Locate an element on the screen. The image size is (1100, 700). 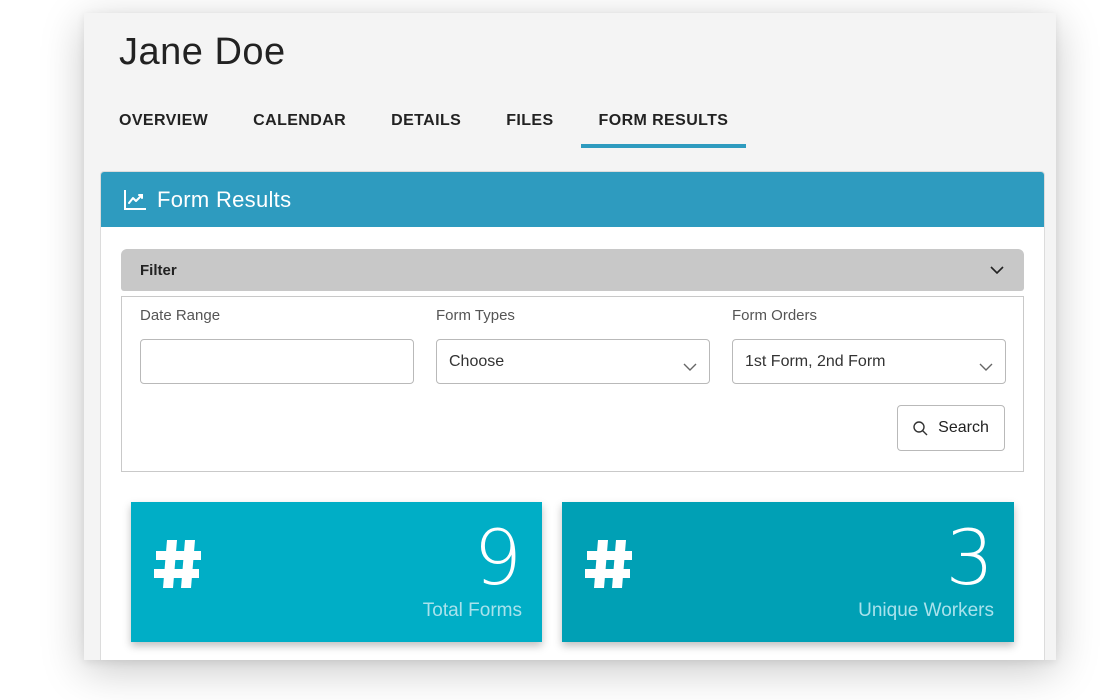
card-header: Form Results is located at coordinates (572, 199).